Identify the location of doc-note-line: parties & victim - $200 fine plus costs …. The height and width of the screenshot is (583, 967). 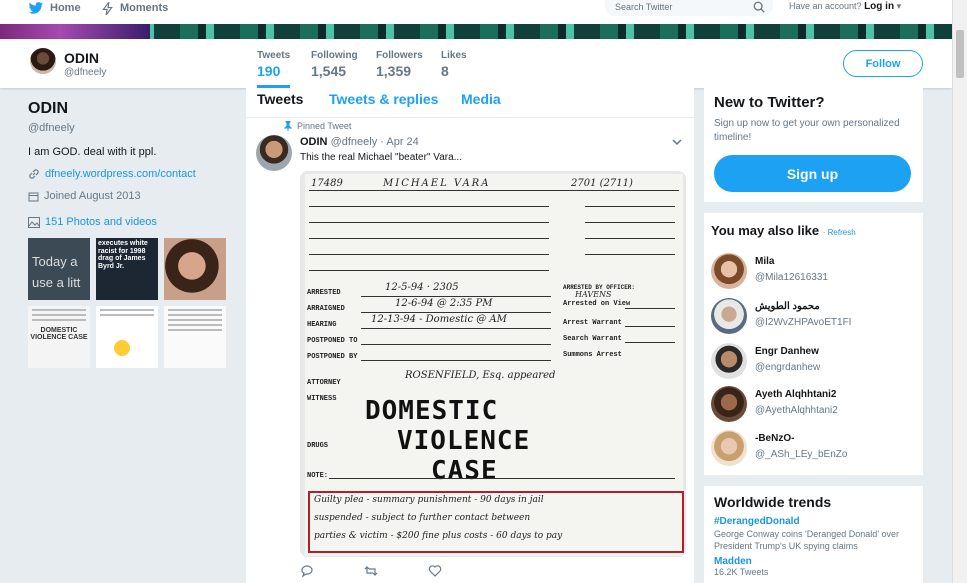
(438, 536).